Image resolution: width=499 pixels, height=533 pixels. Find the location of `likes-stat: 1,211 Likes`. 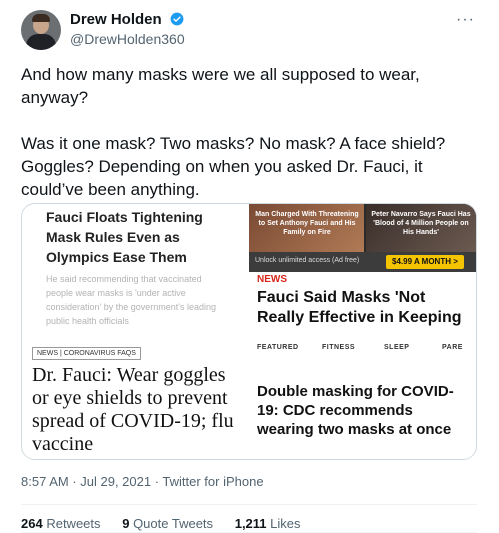

likes-stat: 1,211 Likes is located at coordinates (268, 523).